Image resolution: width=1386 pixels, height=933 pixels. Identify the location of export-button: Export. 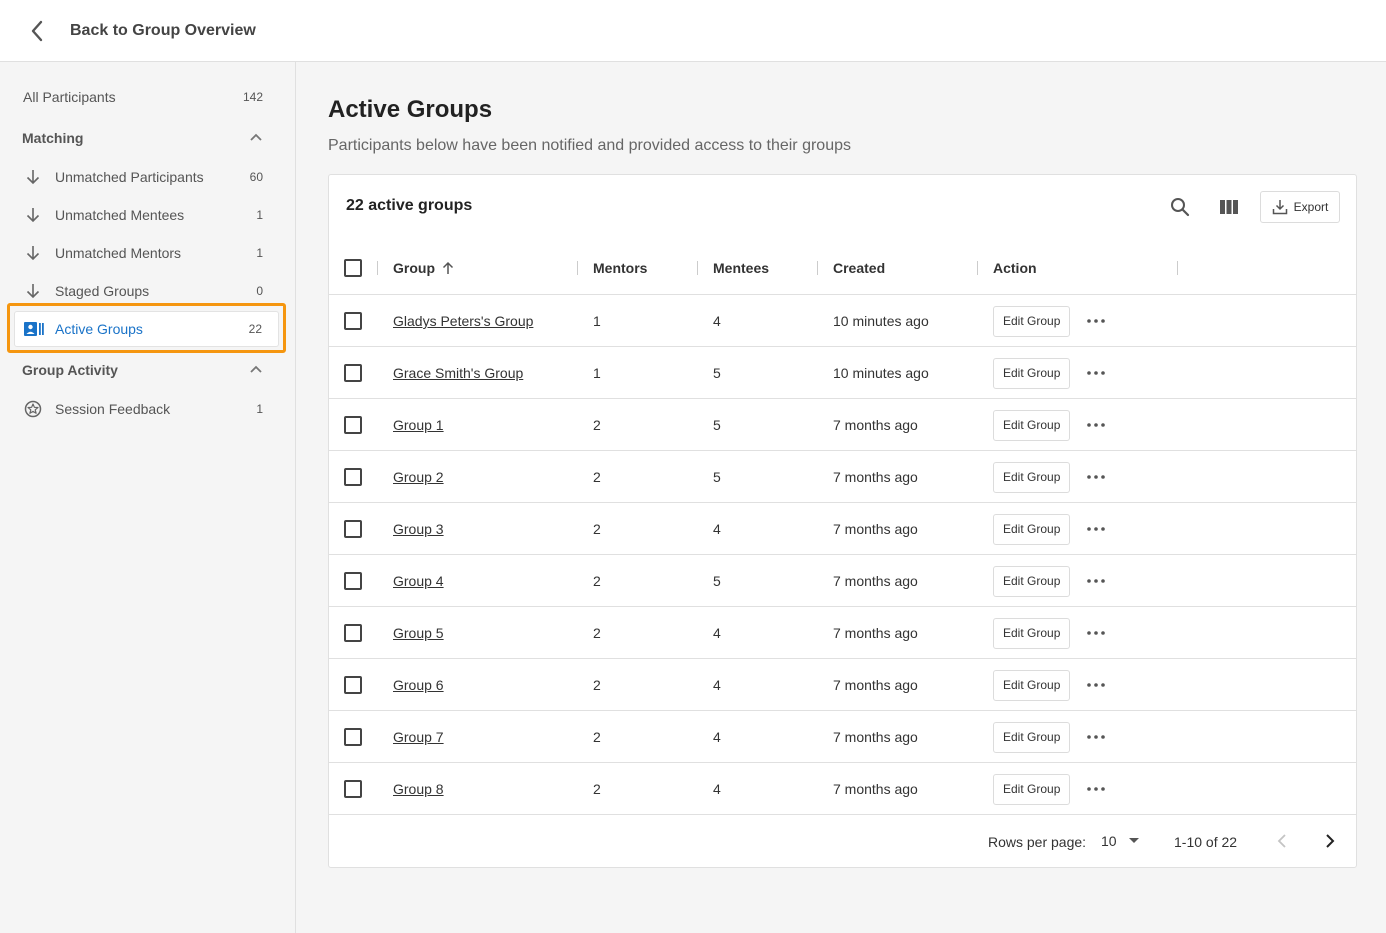
(1300, 207).